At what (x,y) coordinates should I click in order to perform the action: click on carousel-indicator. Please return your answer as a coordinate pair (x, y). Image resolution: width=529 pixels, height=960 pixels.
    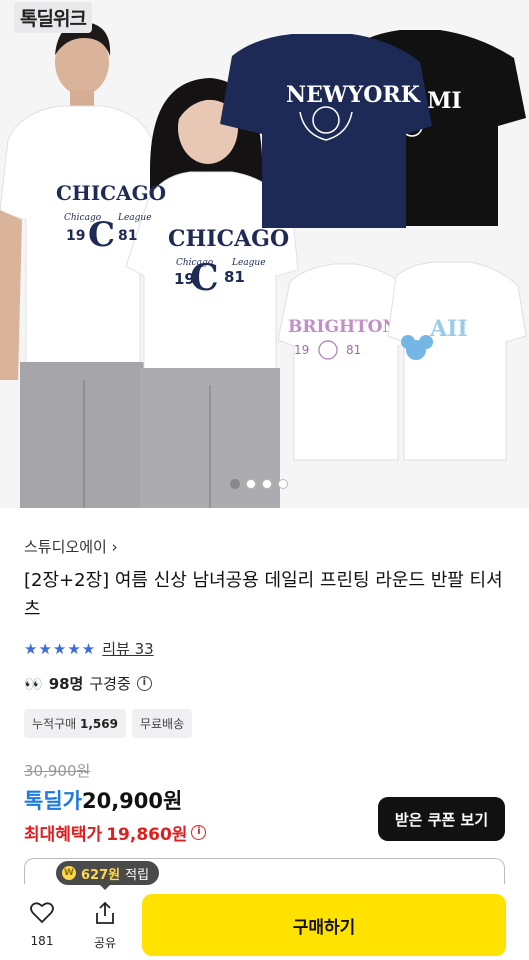
    Looking at the image, I should click on (259, 484).